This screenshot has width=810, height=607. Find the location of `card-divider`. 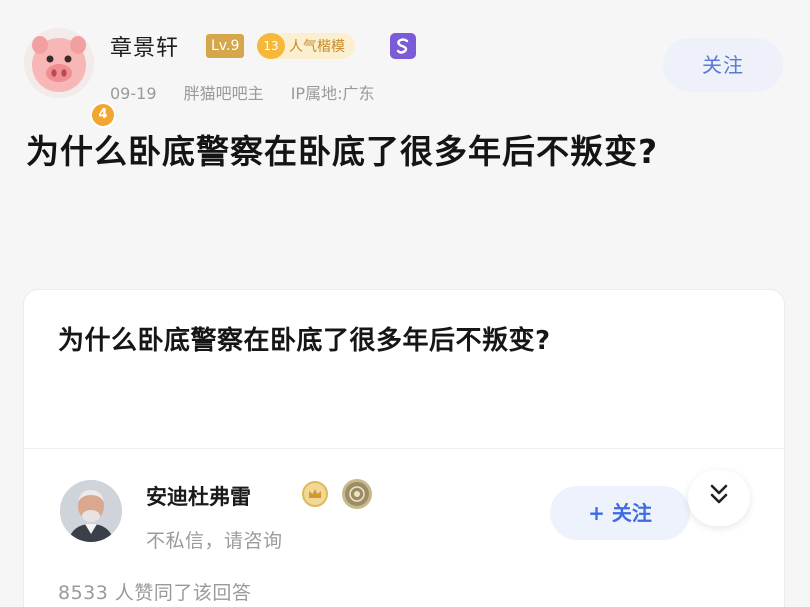

card-divider is located at coordinates (404, 448).